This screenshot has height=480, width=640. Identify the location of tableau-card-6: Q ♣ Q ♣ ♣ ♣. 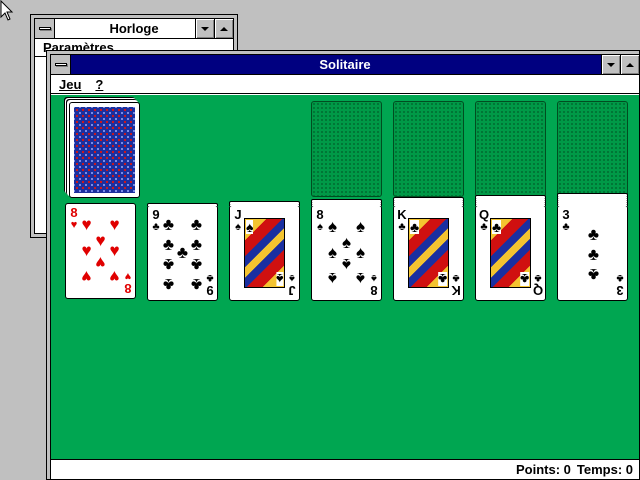
(510, 248).